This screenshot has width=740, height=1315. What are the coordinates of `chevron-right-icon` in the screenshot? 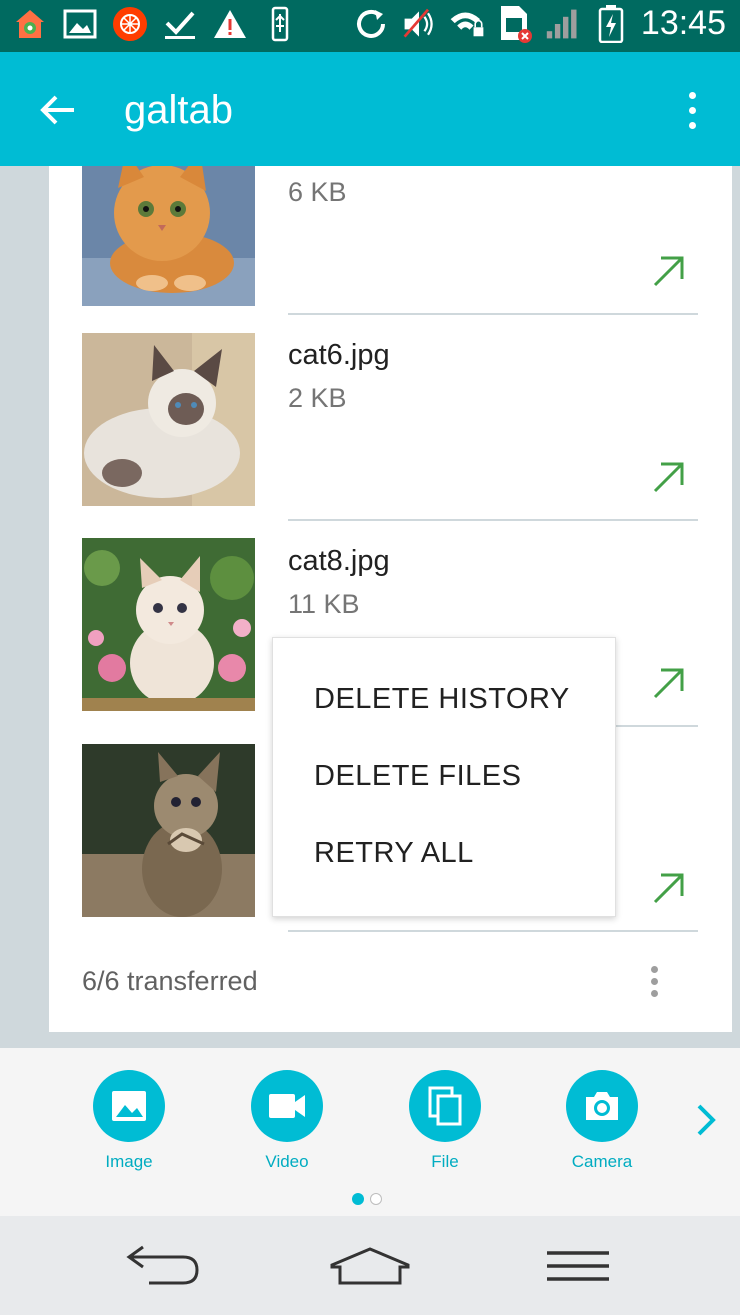 It's located at (706, 1120).